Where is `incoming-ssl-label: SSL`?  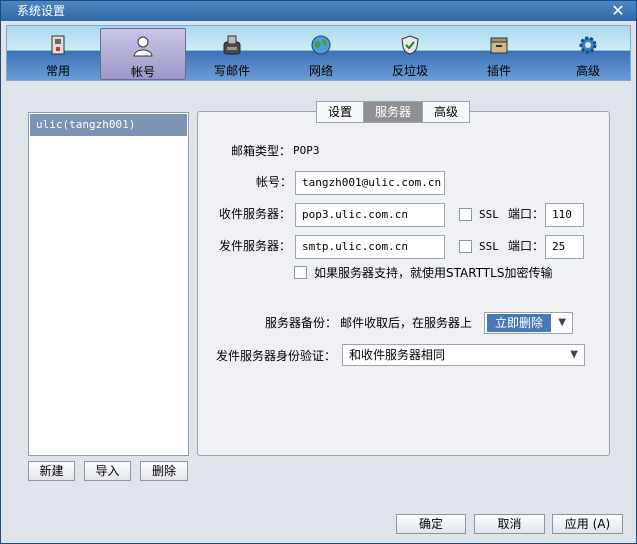
incoming-ssl-label: SSL is located at coordinates (489, 214).